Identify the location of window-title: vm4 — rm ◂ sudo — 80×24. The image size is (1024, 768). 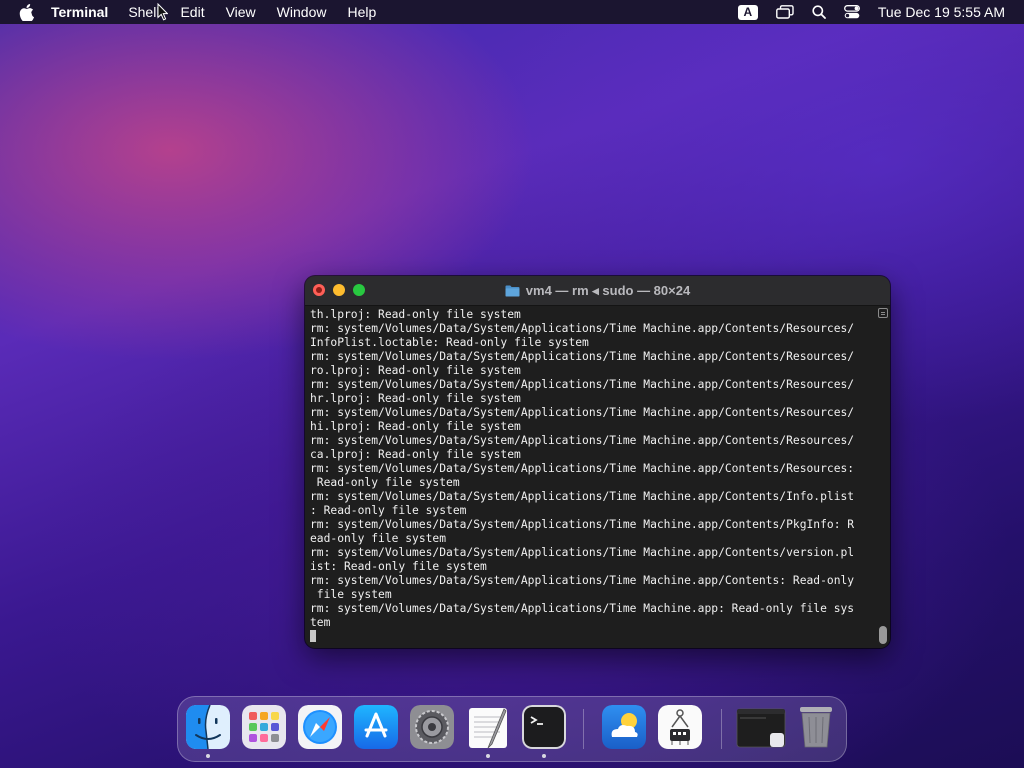
(597, 291).